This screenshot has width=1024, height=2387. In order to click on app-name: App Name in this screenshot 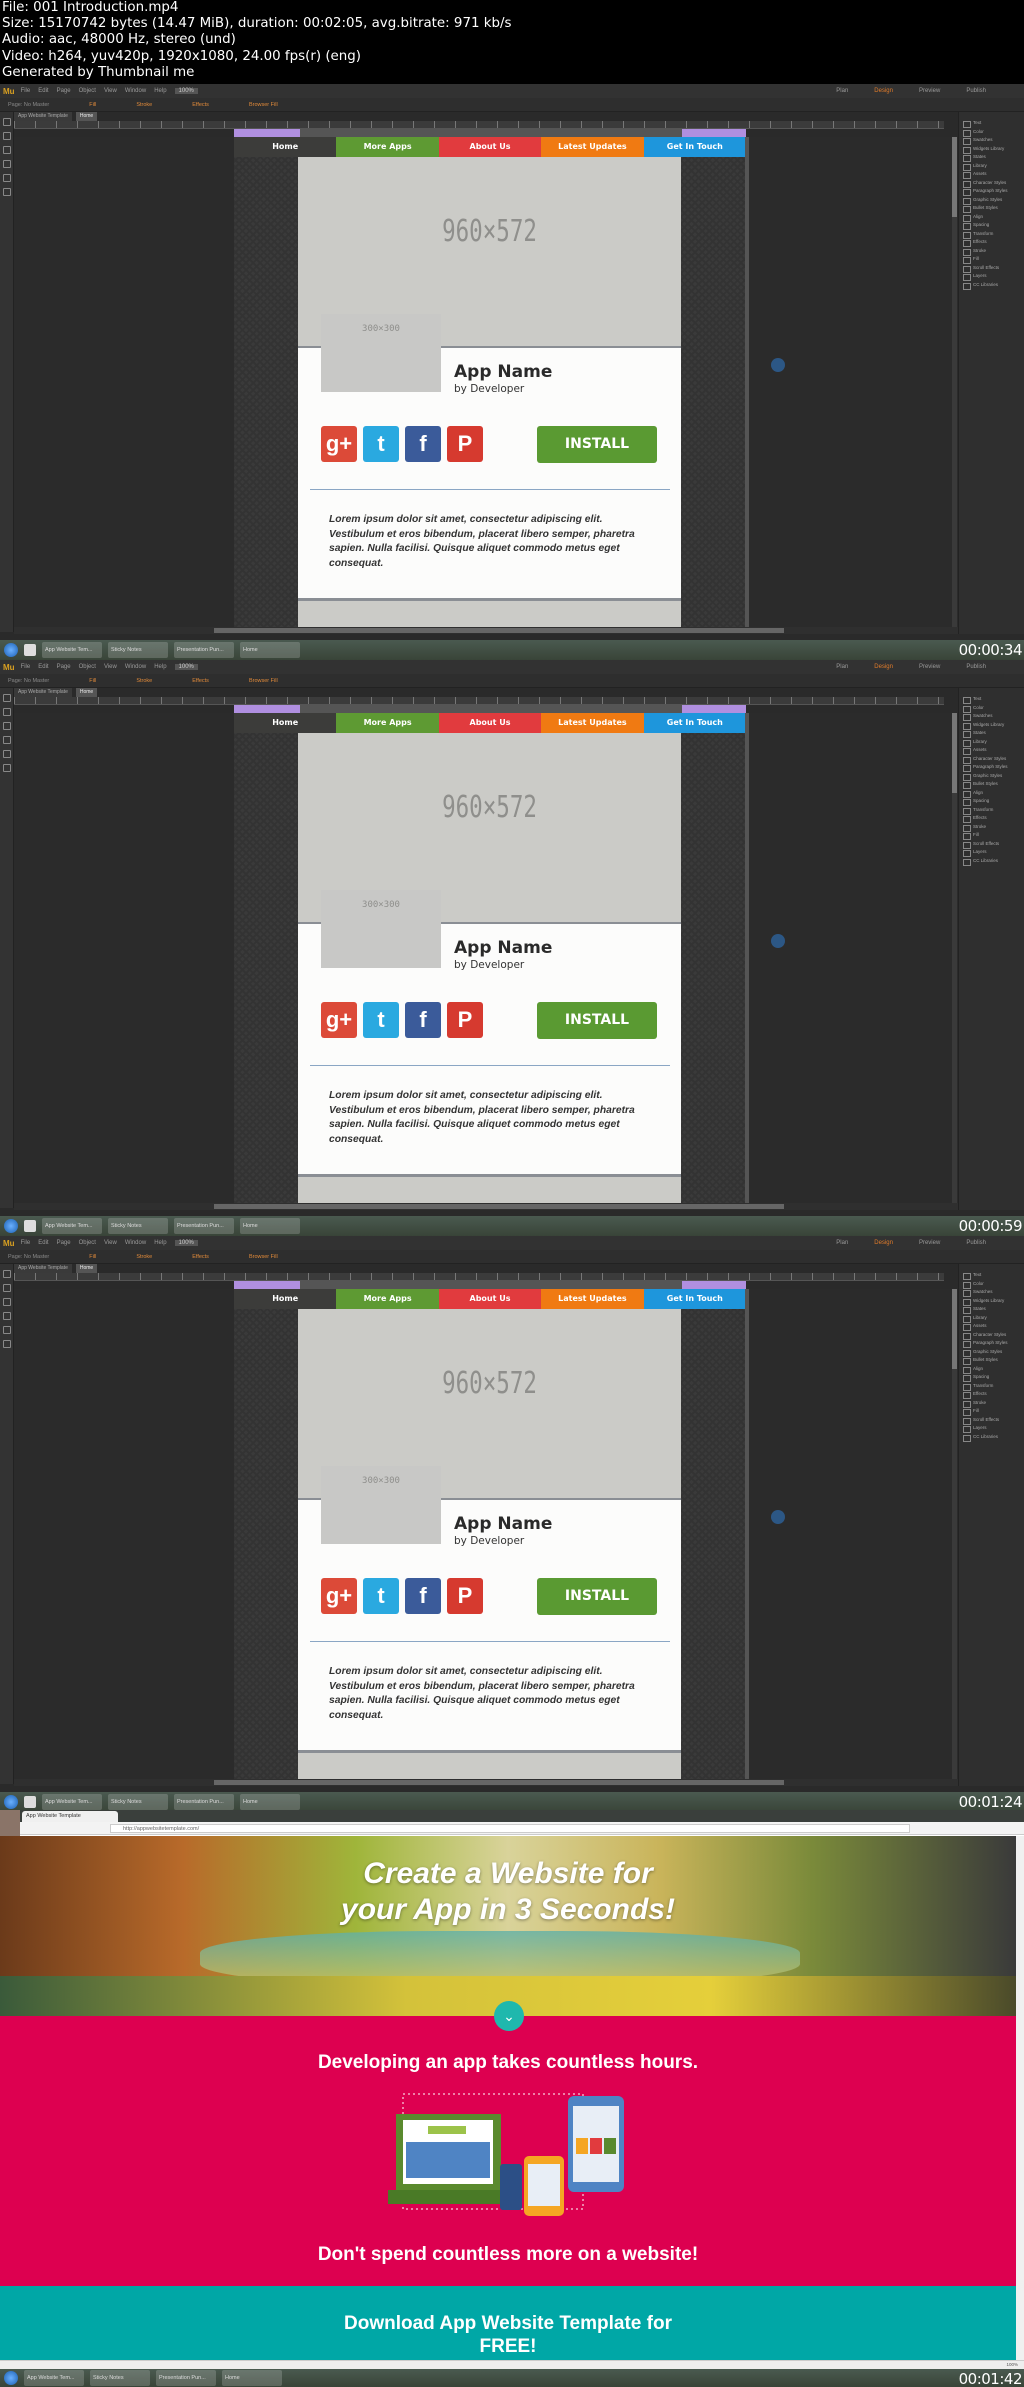, I will do `click(503, 372)`.